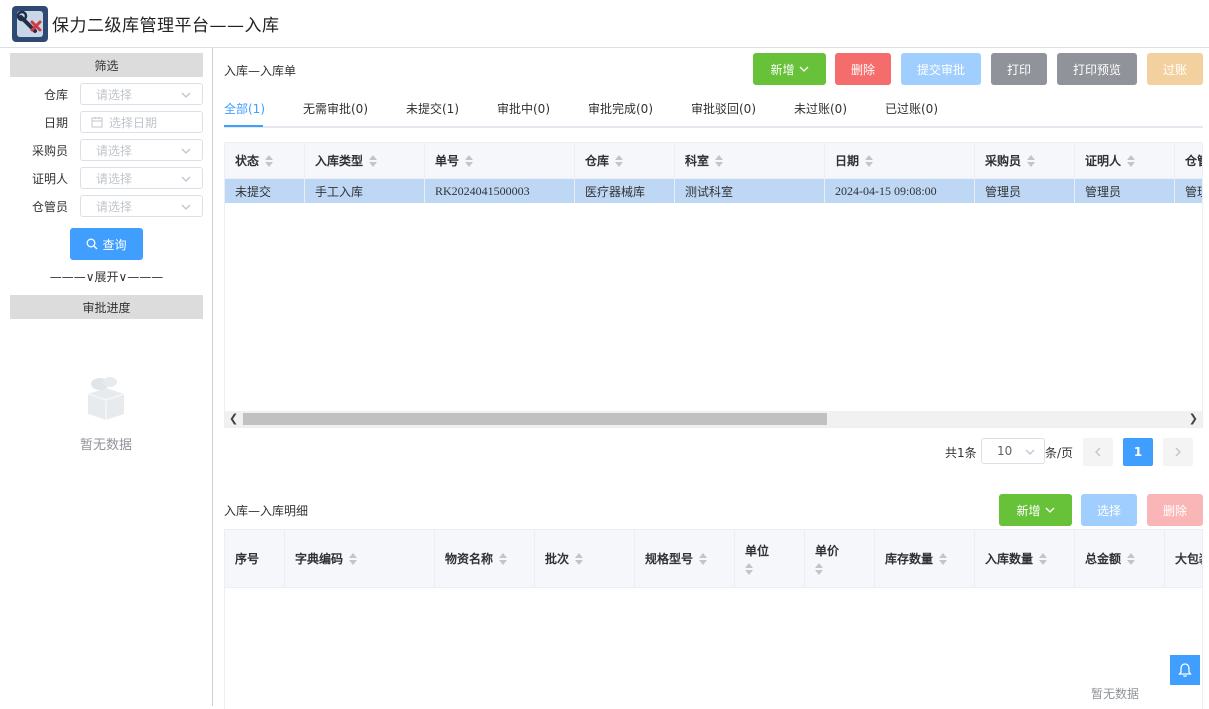 The image size is (1209, 709). I want to click on col-seq: 序号, so click(255, 558).